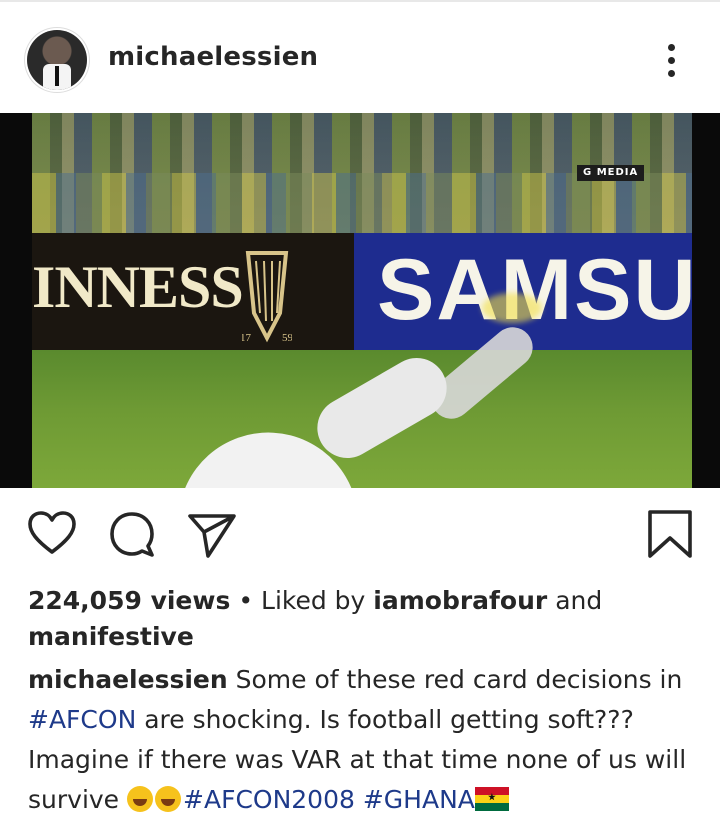 This screenshot has height=827, width=720. I want to click on post-username: michaelessien, so click(213, 57).